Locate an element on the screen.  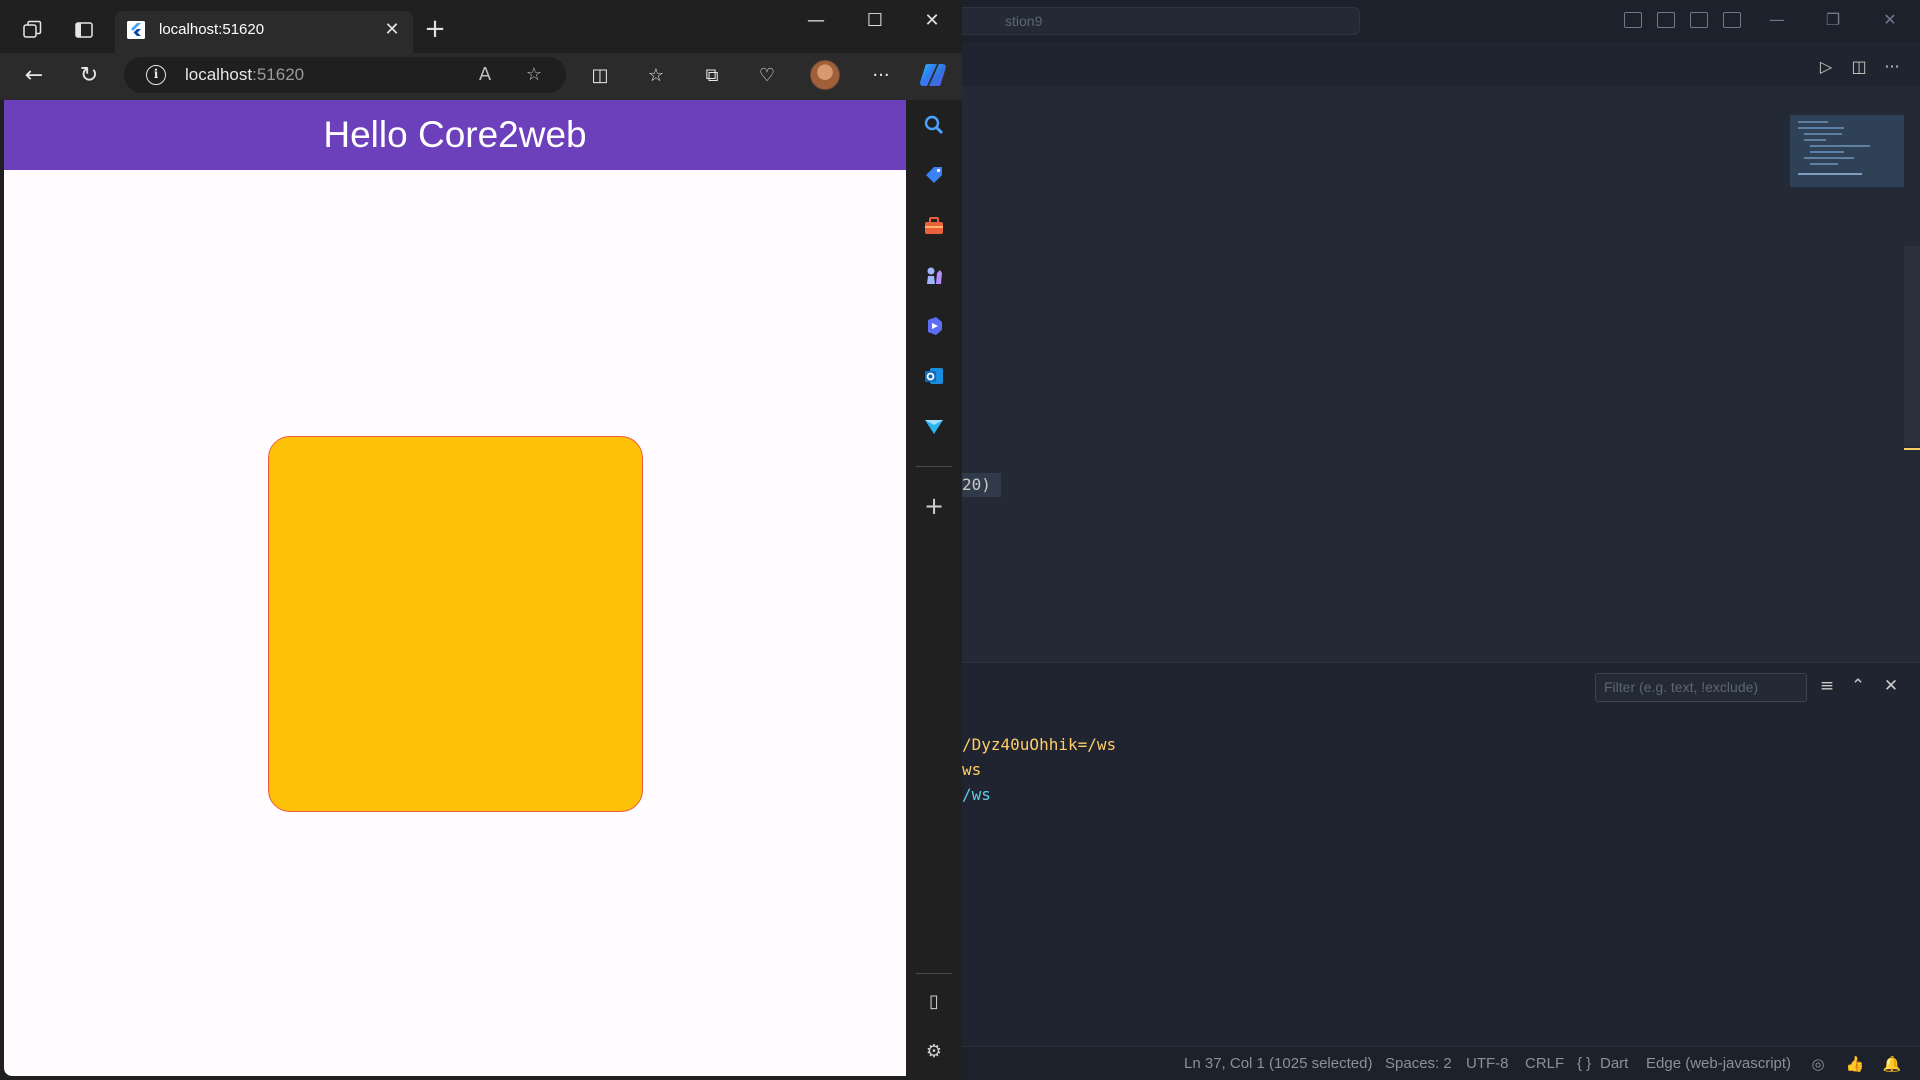
settings-more-icon: ··· is located at coordinates (881, 76).